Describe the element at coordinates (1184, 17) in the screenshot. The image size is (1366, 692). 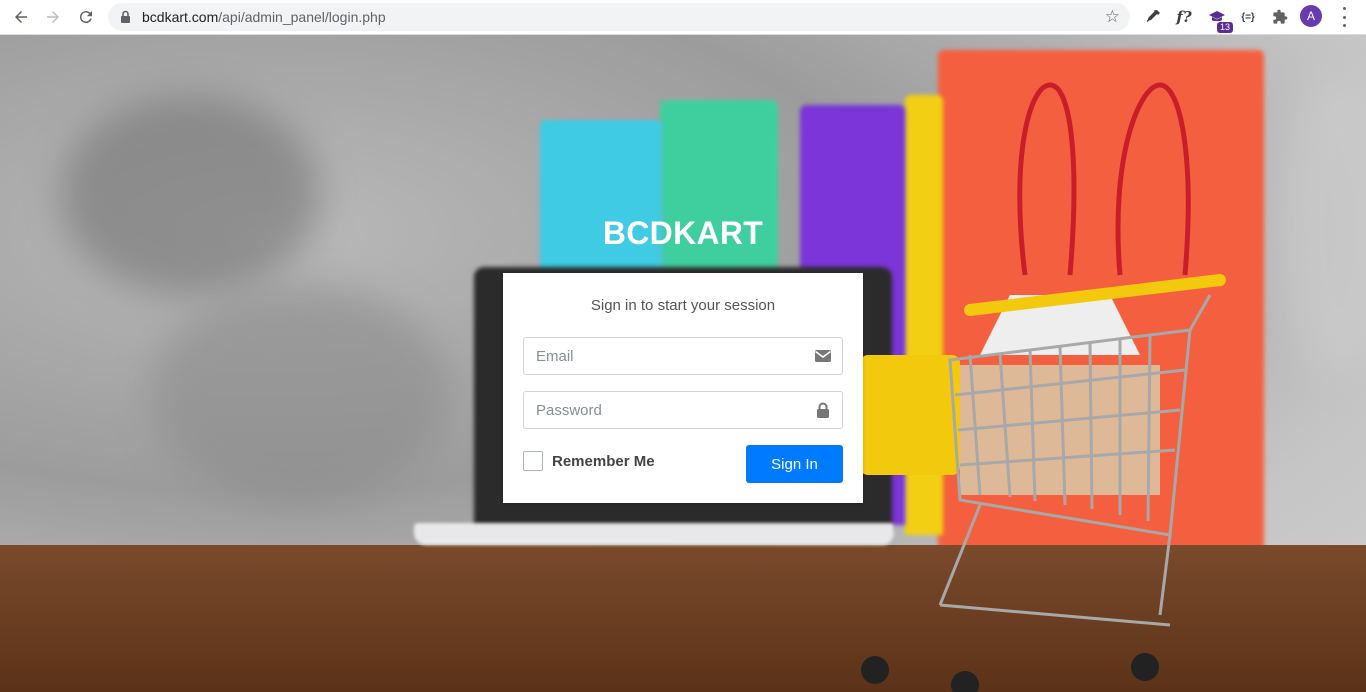
I see `fx-extension: f?` at that location.